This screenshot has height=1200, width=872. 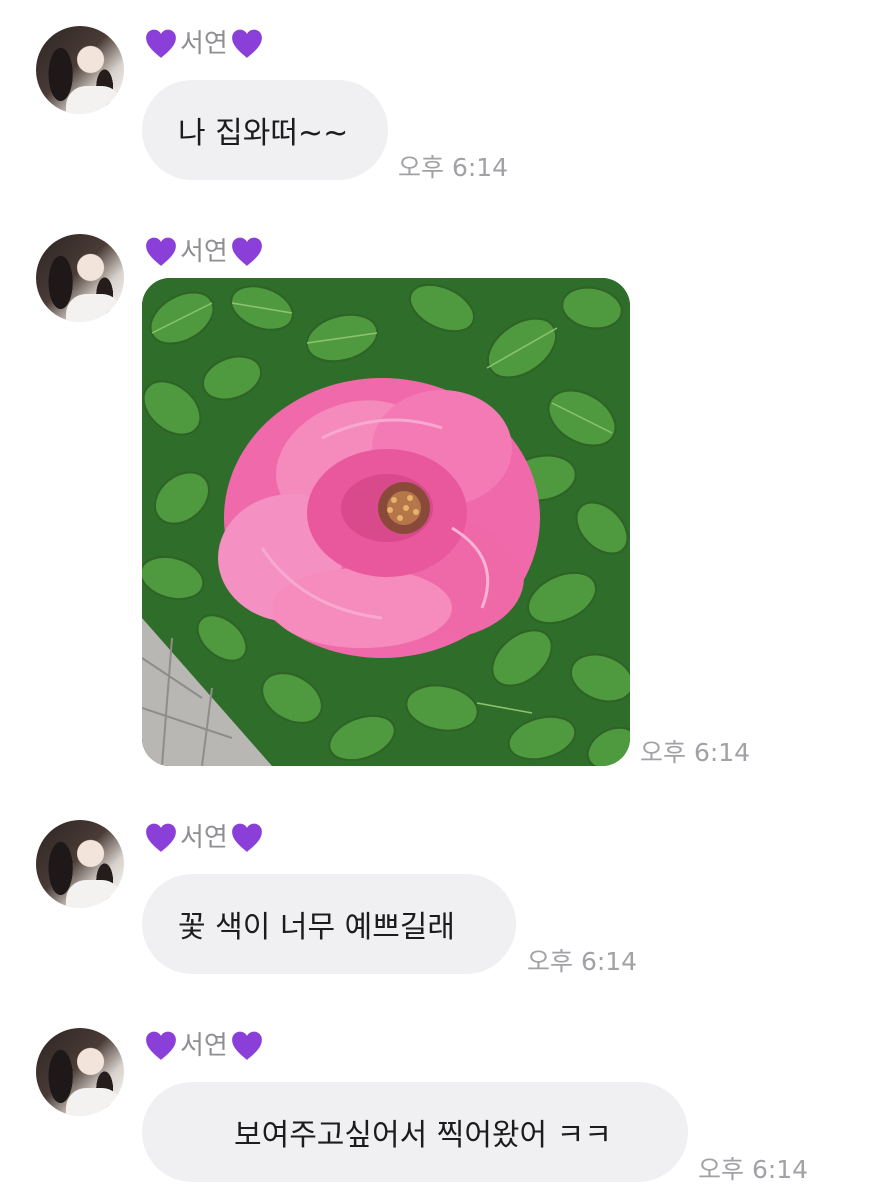 What do you see at coordinates (265, 130) in the screenshot?
I see `message-bubble: 나 집와떠~~` at bounding box center [265, 130].